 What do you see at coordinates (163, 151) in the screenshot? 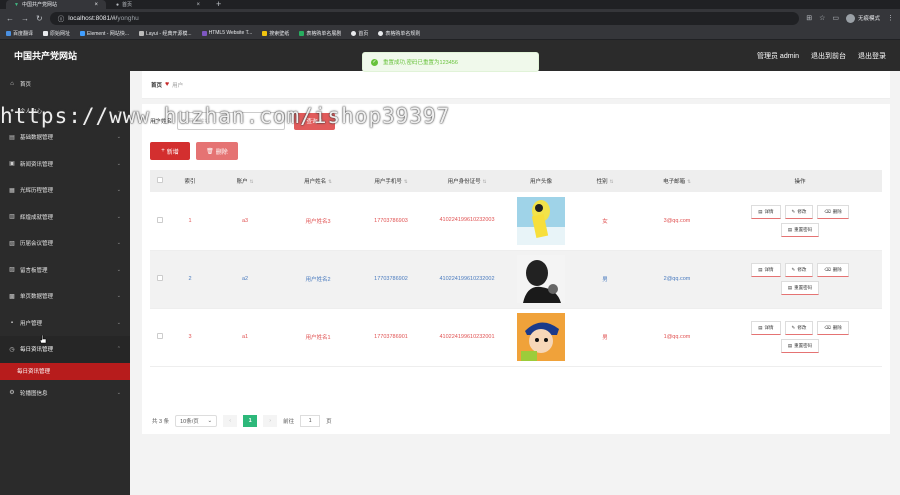
I see `plus-icon: +` at bounding box center [163, 151].